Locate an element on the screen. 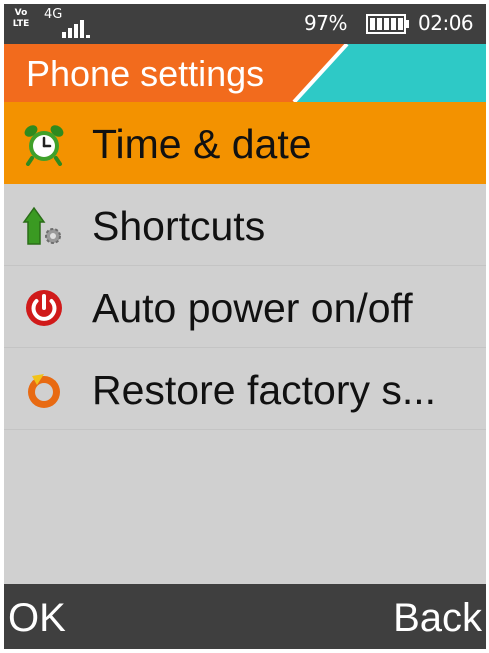 The height and width of the screenshot is (653, 489). menu-item-time-date: Time & date is located at coordinates (245, 143).